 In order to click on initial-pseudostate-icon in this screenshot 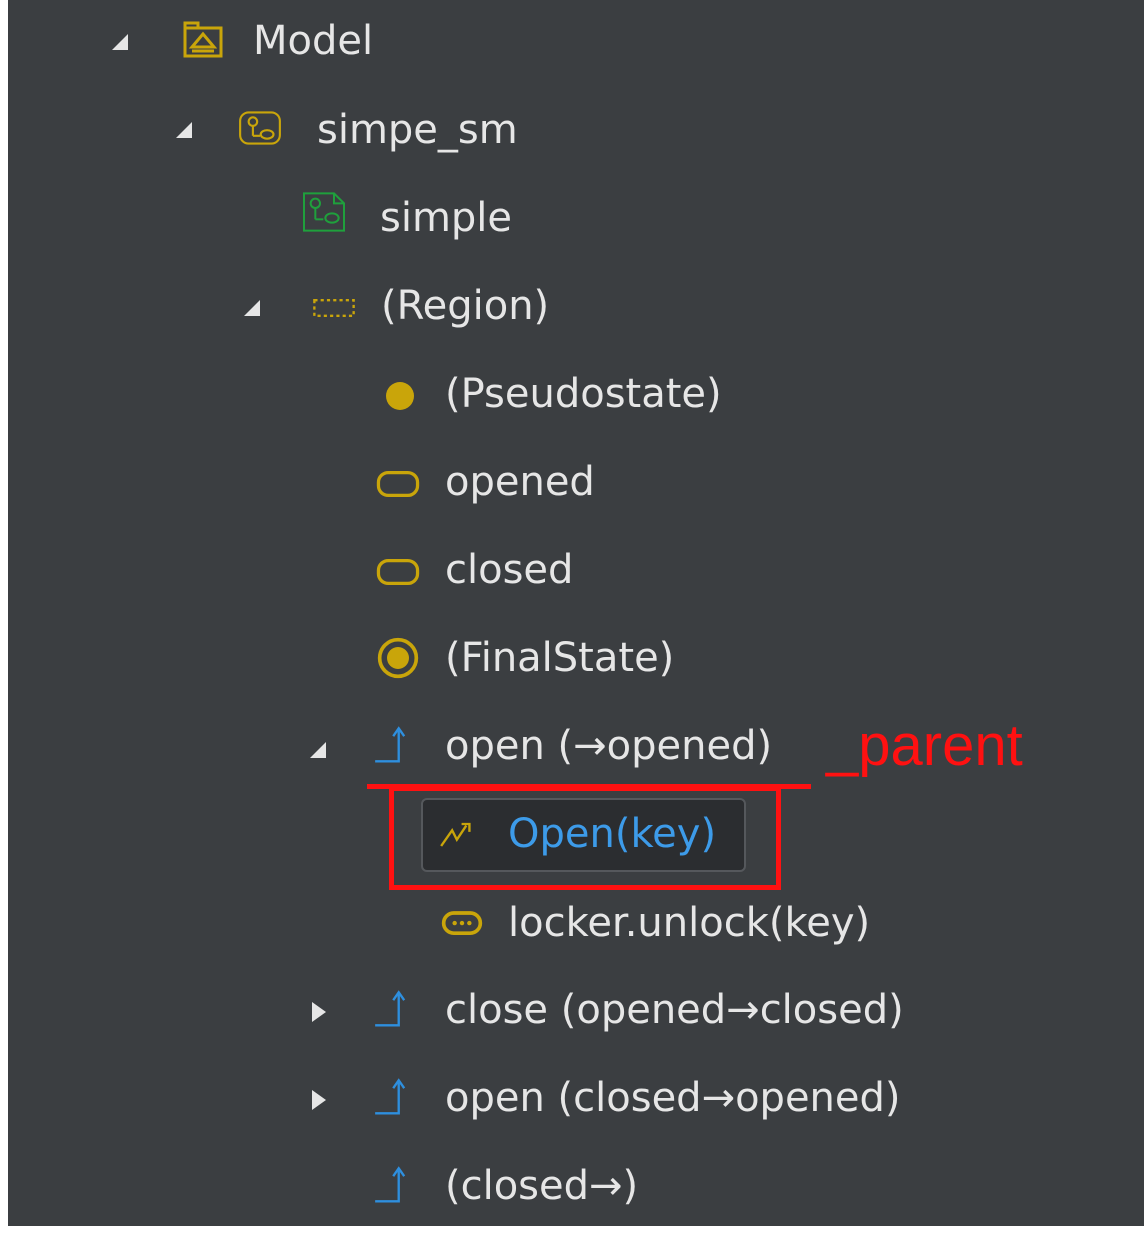, I will do `click(400, 396)`.